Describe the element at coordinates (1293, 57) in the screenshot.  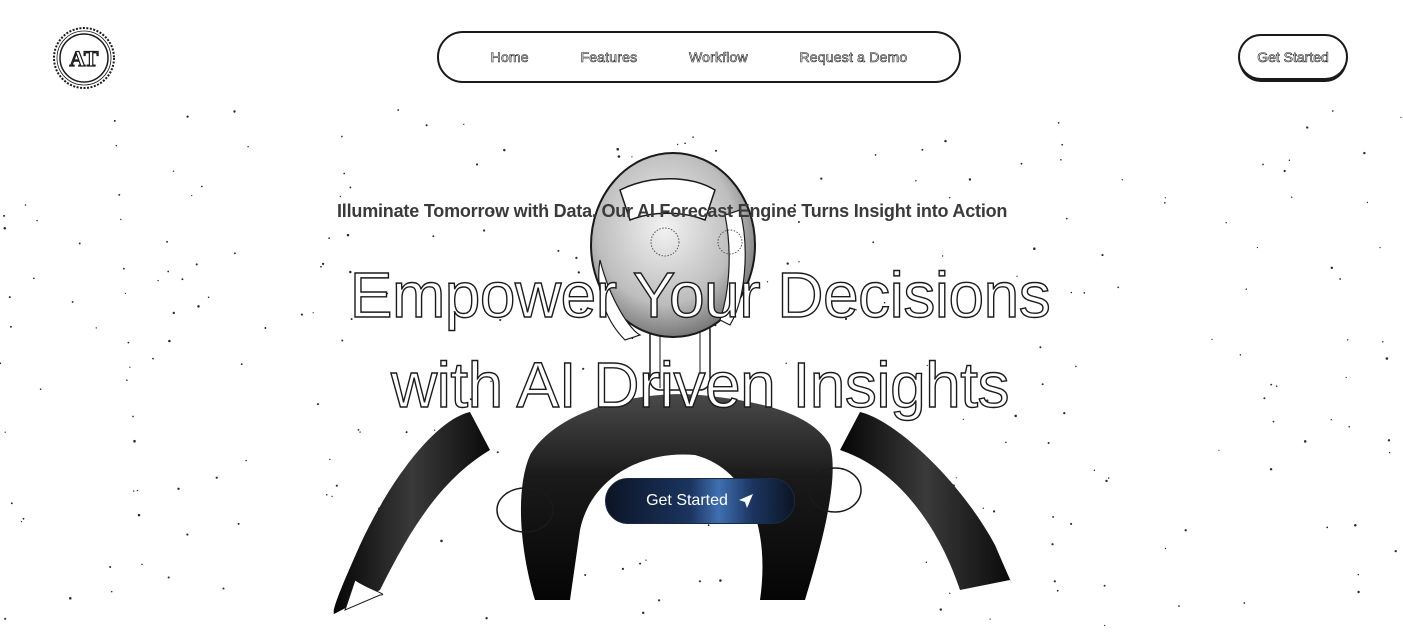
I see `header-get-started-button: Get Started` at that location.